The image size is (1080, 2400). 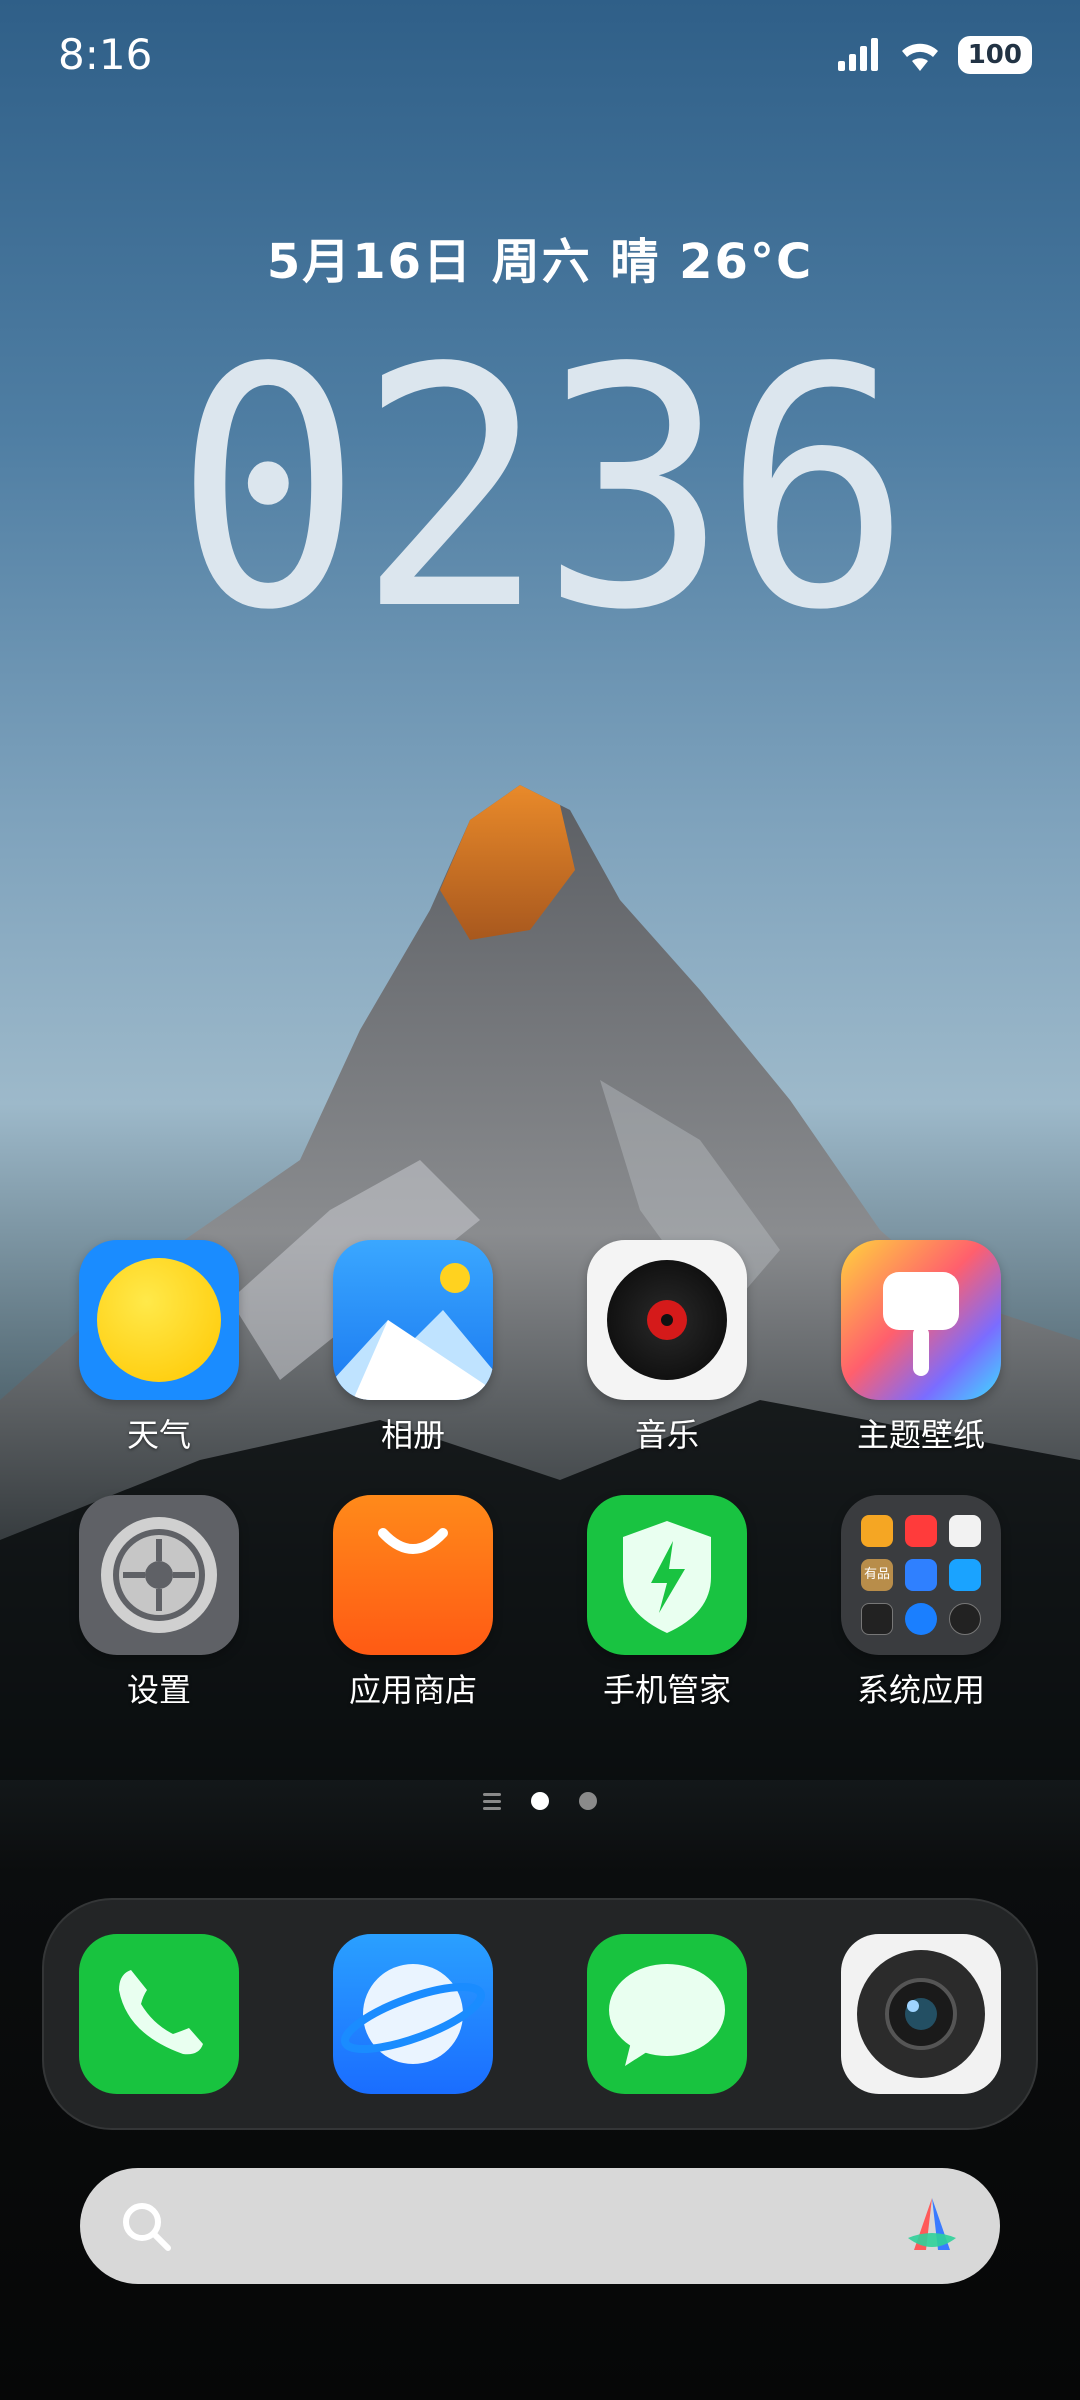 I want to click on signal-icon, so click(x=857, y=54).